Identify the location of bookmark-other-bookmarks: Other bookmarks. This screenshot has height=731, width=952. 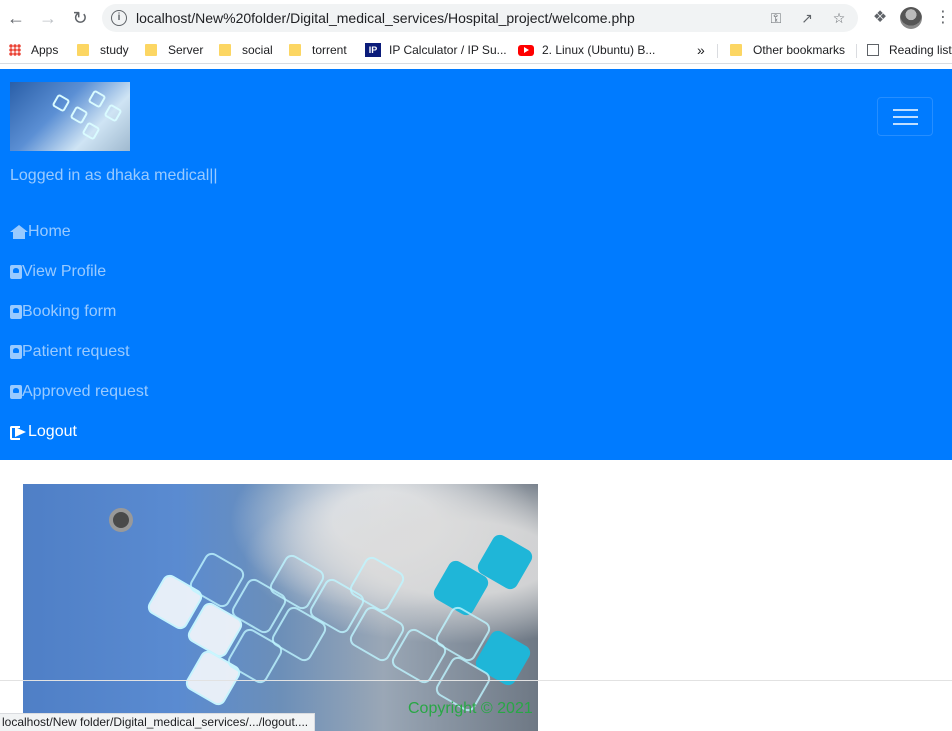
(787, 50).